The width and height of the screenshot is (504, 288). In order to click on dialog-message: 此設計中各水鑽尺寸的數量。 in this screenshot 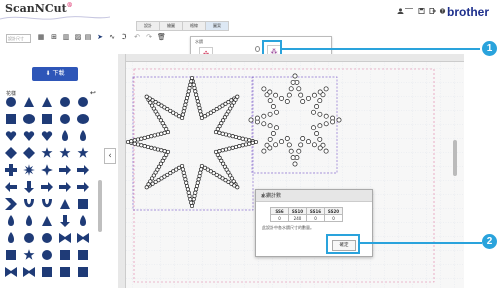, I will do `click(288, 227)`.